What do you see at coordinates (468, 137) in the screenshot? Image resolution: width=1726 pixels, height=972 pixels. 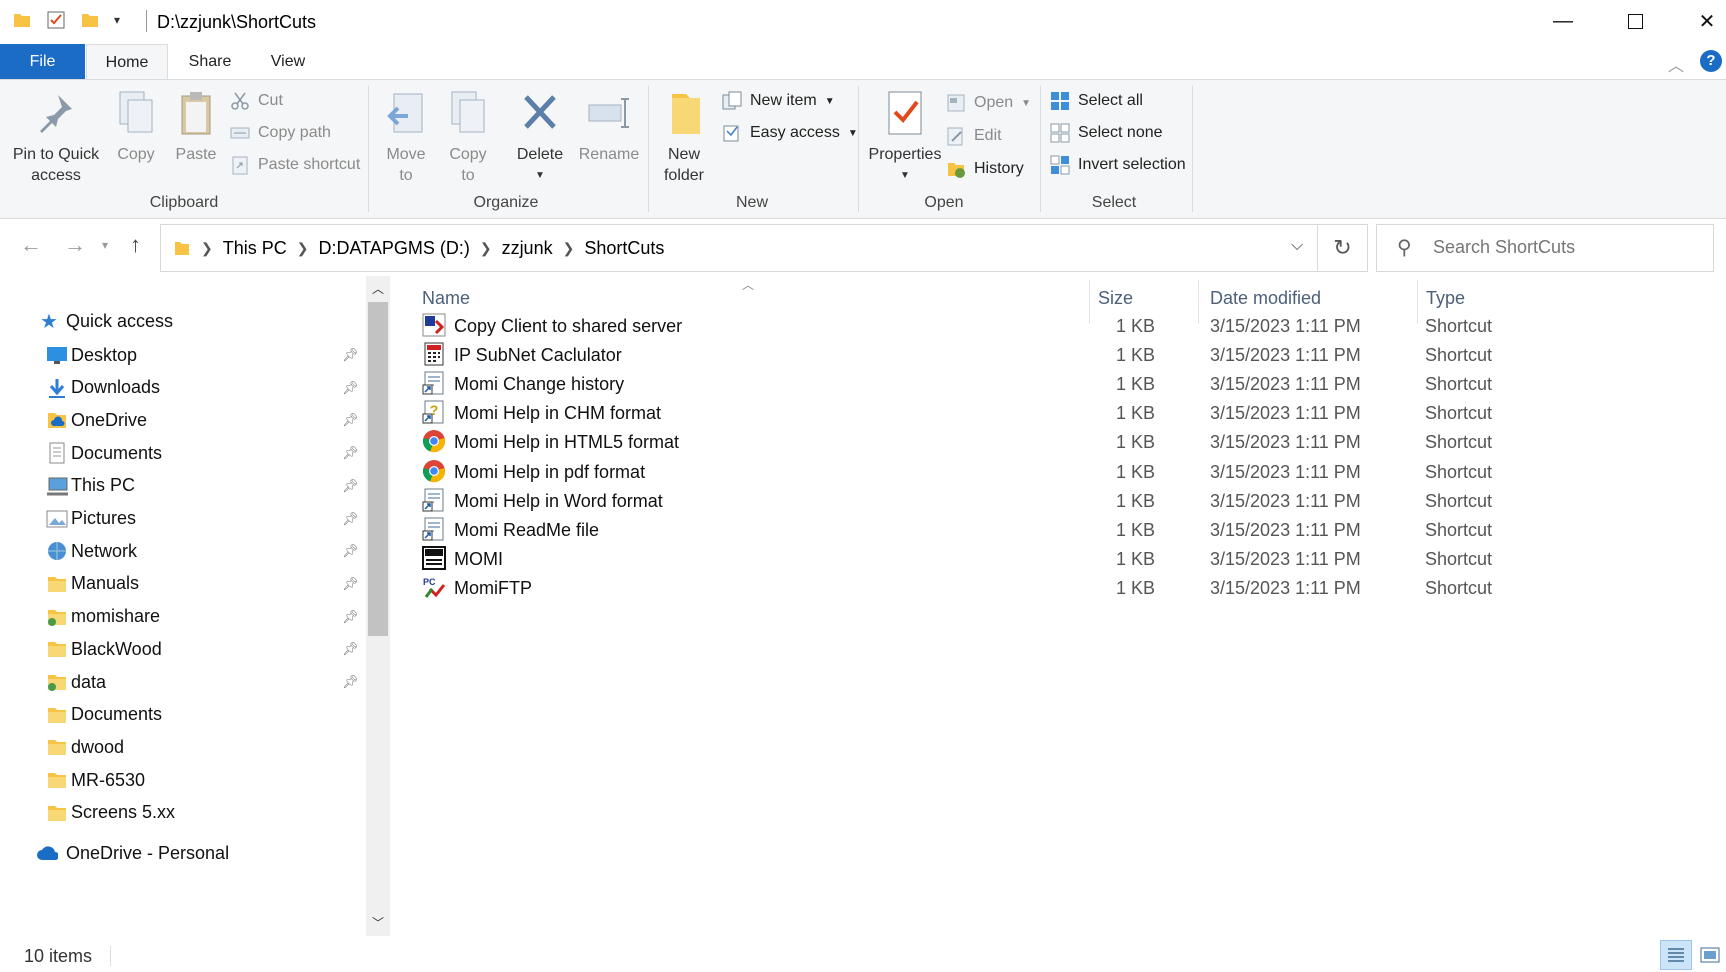 I see `copy-to-button: Copy to` at bounding box center [468, 137].